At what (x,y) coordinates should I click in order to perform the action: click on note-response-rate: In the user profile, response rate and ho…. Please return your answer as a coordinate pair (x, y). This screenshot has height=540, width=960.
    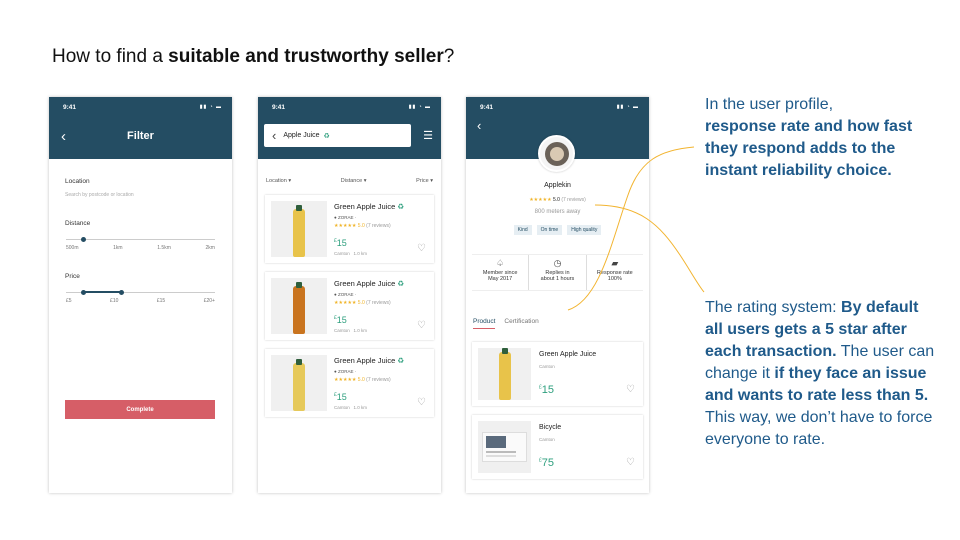
    Looking at the image, I should click on (809, 137).